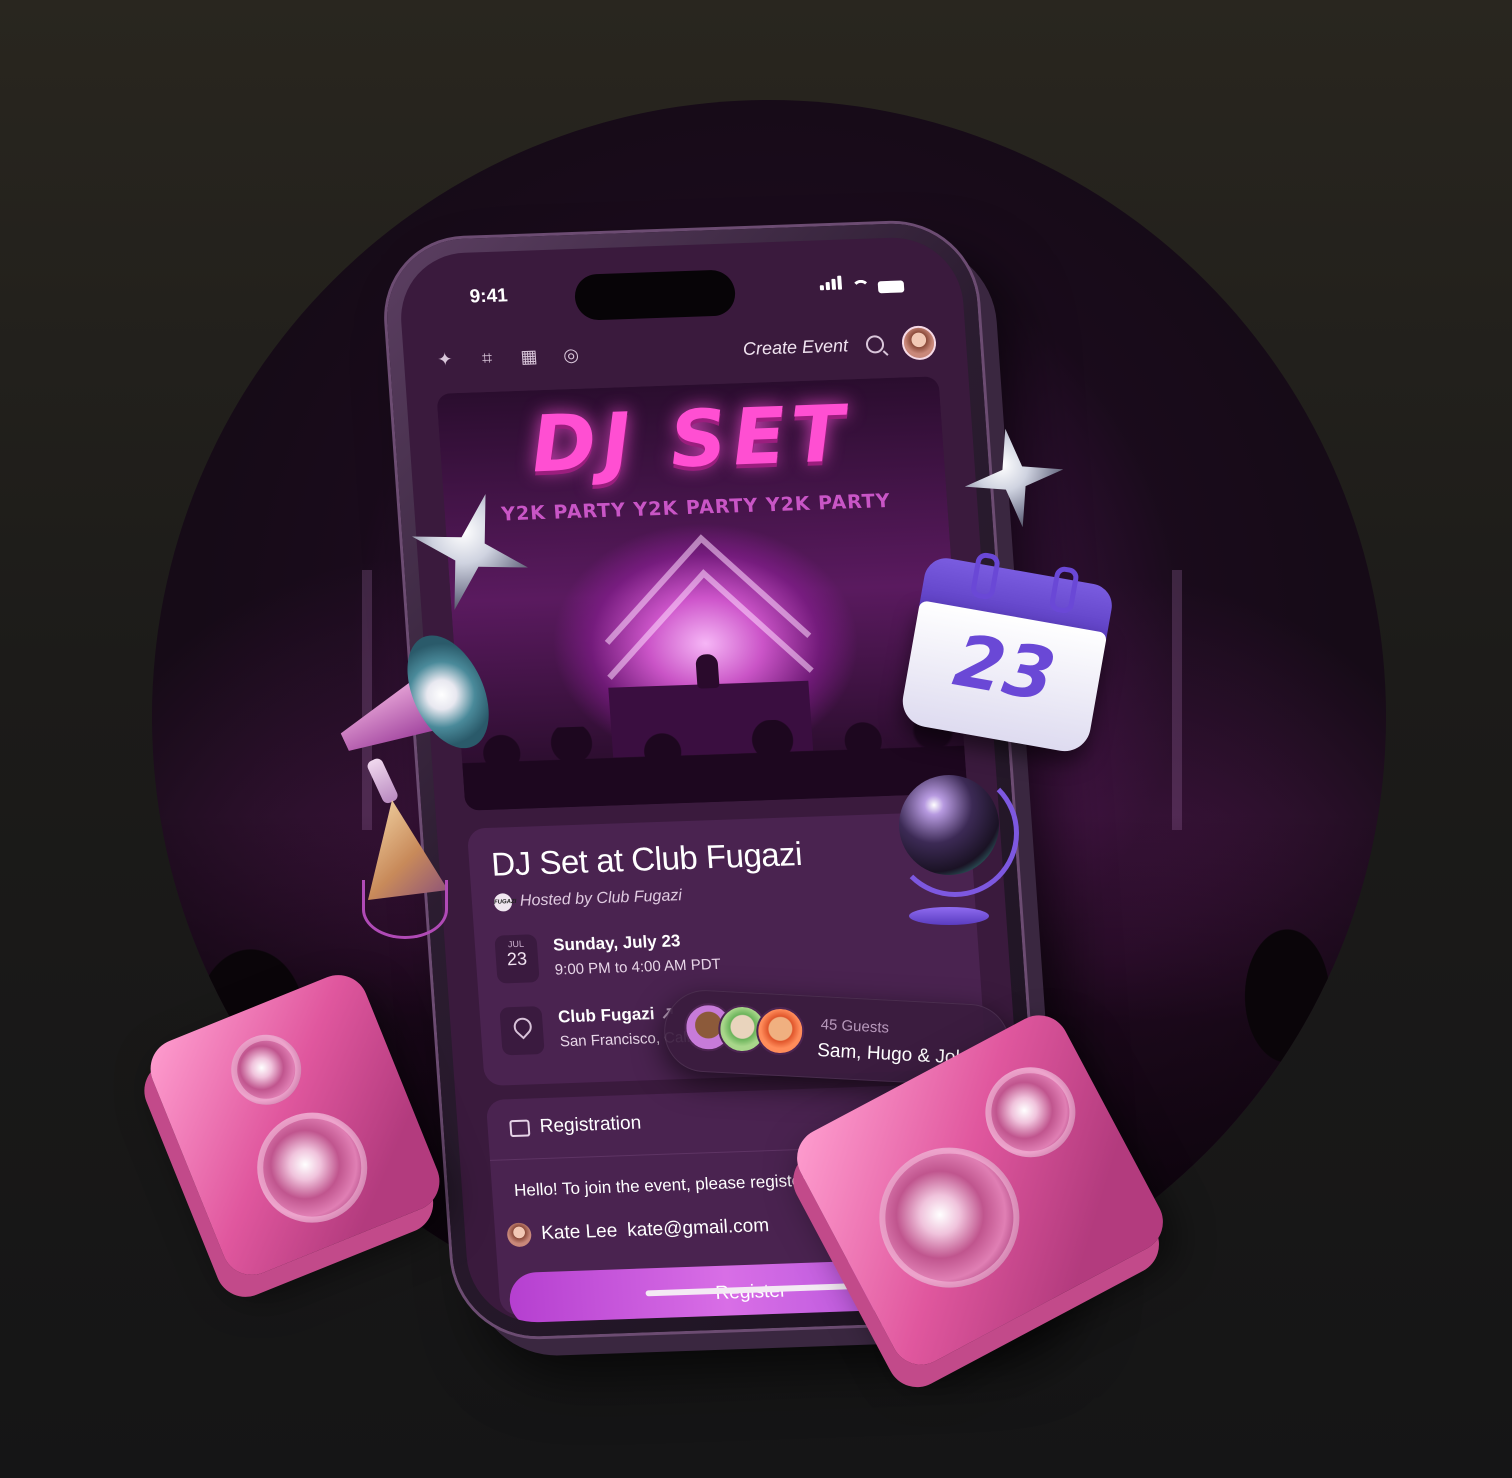 This screenshot has width=1512, height=1478. I want to click on poster-title: DJ SET, so click(691, 440).